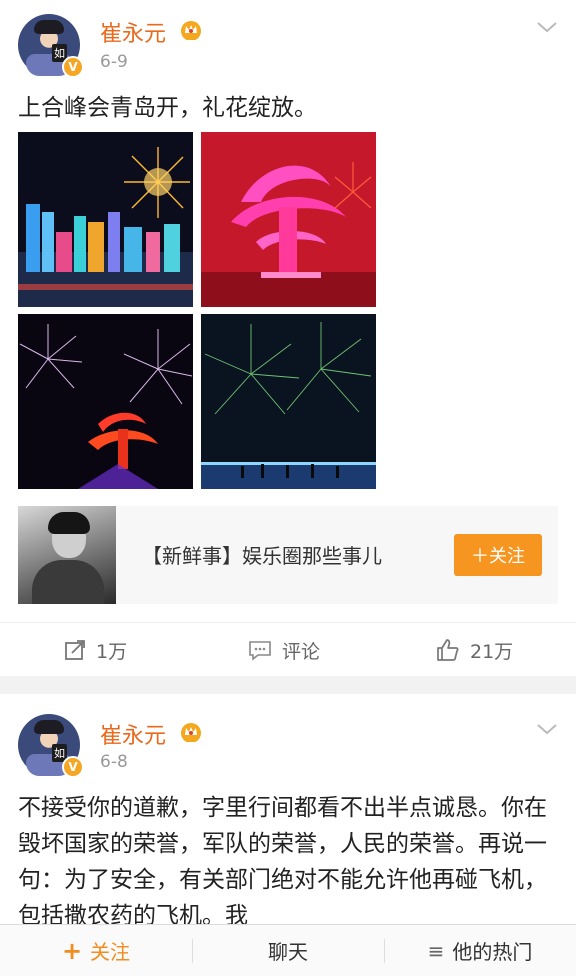  I want to click on photo-sculpture-red, so click(288, 219).